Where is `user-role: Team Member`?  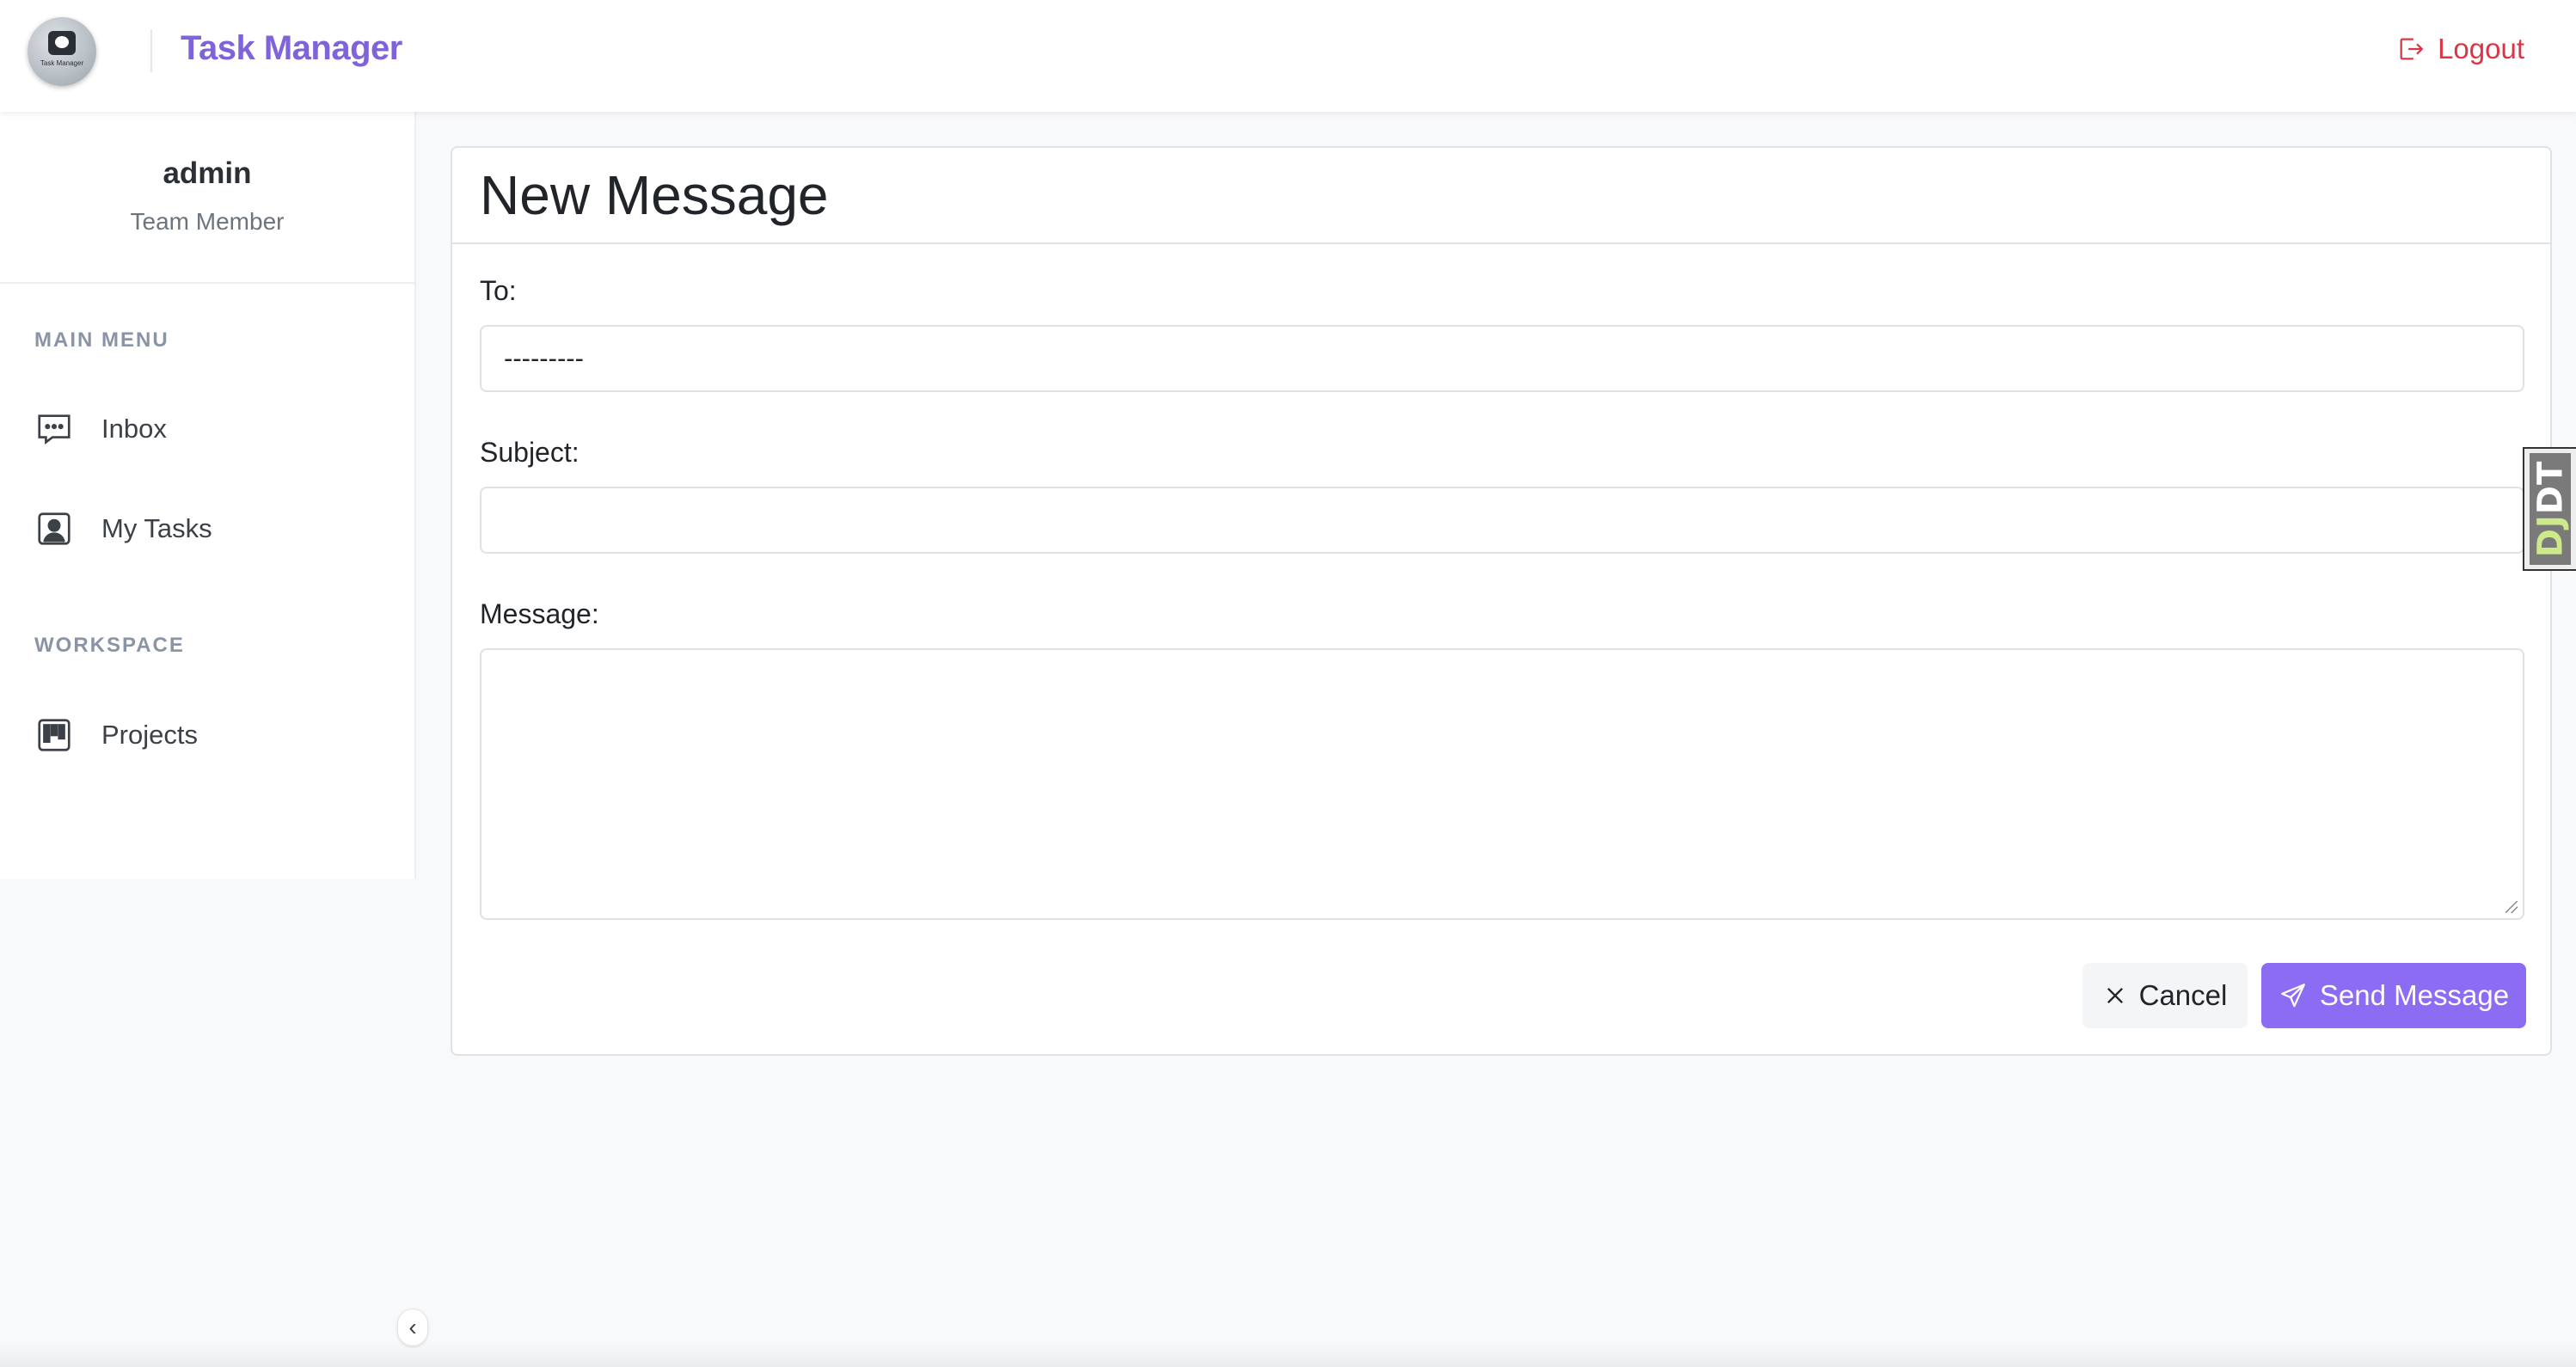 user-role: Team Member is located at coordinates (207, 222).